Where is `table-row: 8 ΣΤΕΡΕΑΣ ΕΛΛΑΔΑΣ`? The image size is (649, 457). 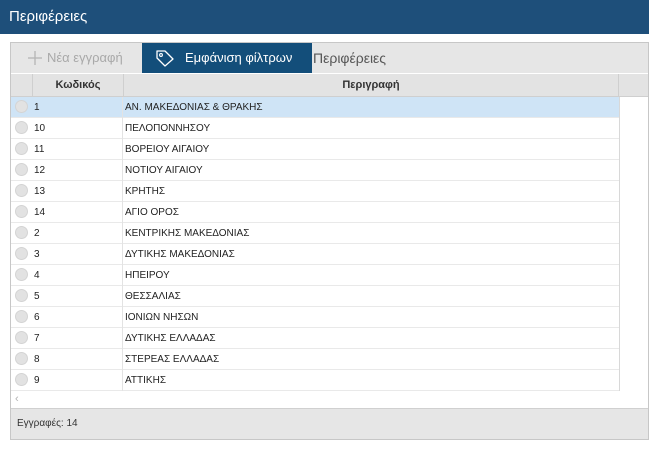 table-row: 8 ΣΤΕΡΕΑΣ ΕΛΛΑΔΑΣ is located at coordinates (315, 359).